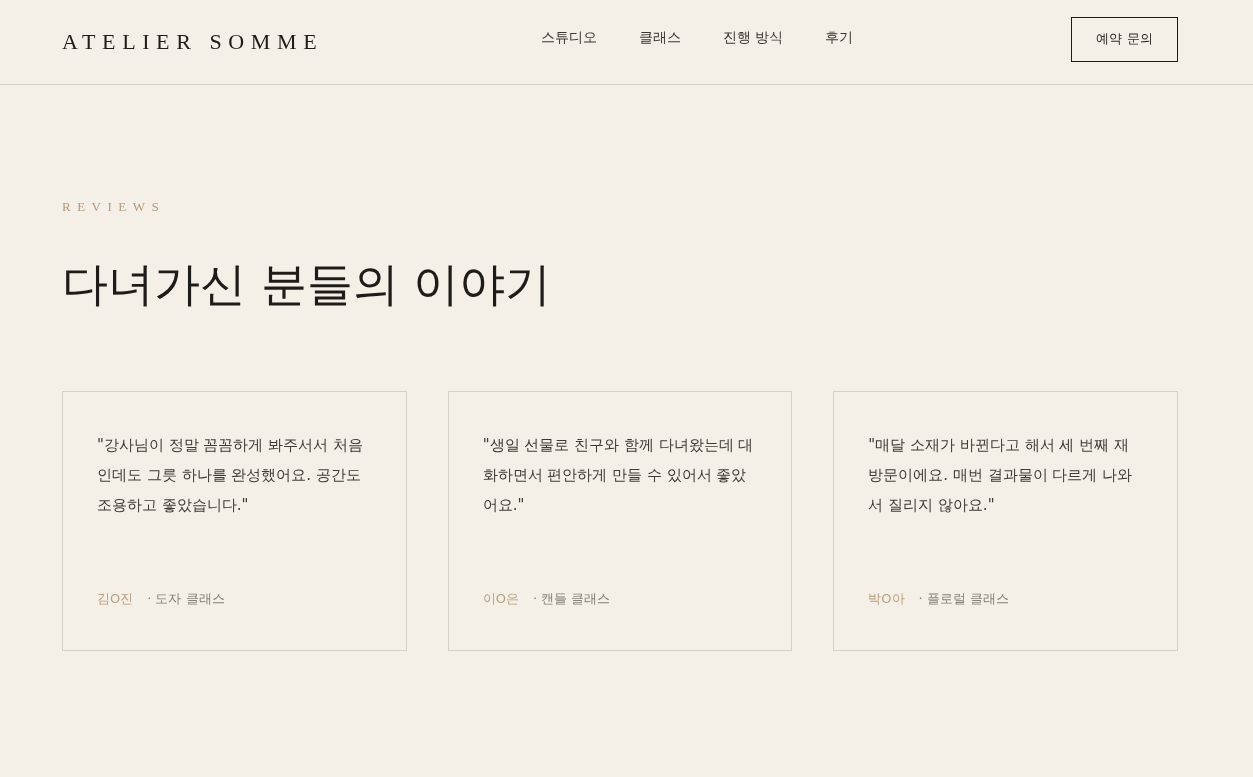 The image size is (1253, 777). Describe the element at coordinates (753, 37) in the screenshot. I see `nav-link: 진행 방식` at that location.